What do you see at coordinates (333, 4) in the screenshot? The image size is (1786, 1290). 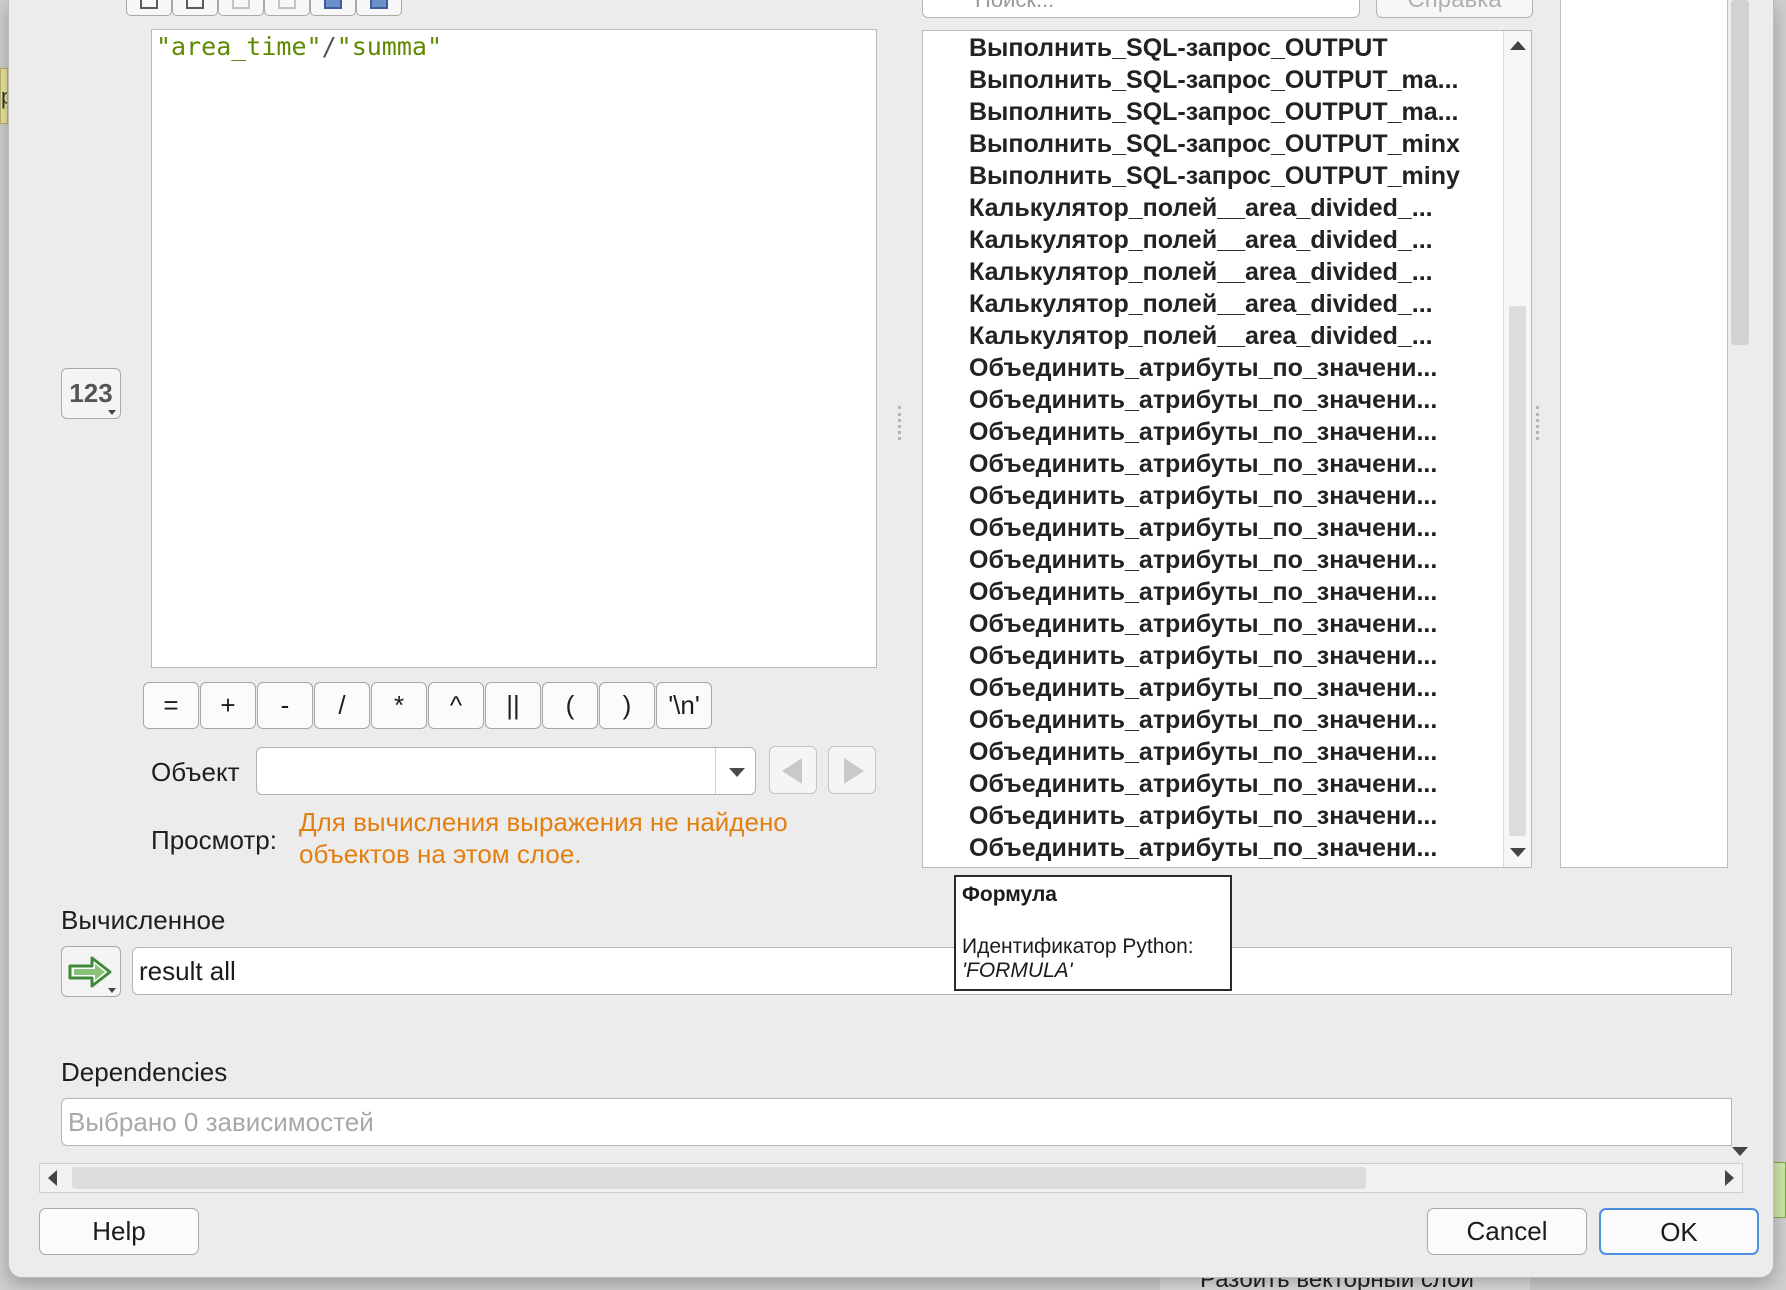 I see `import-icon` at bounding box center [333, 4].